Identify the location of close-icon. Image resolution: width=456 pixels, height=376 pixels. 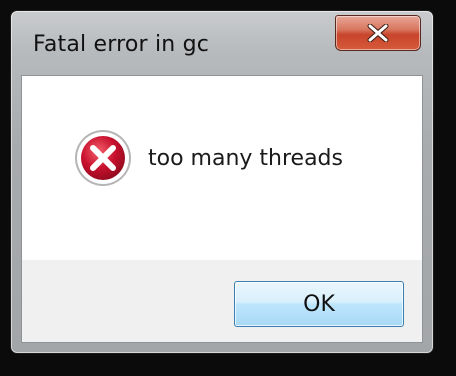
(378, 33).